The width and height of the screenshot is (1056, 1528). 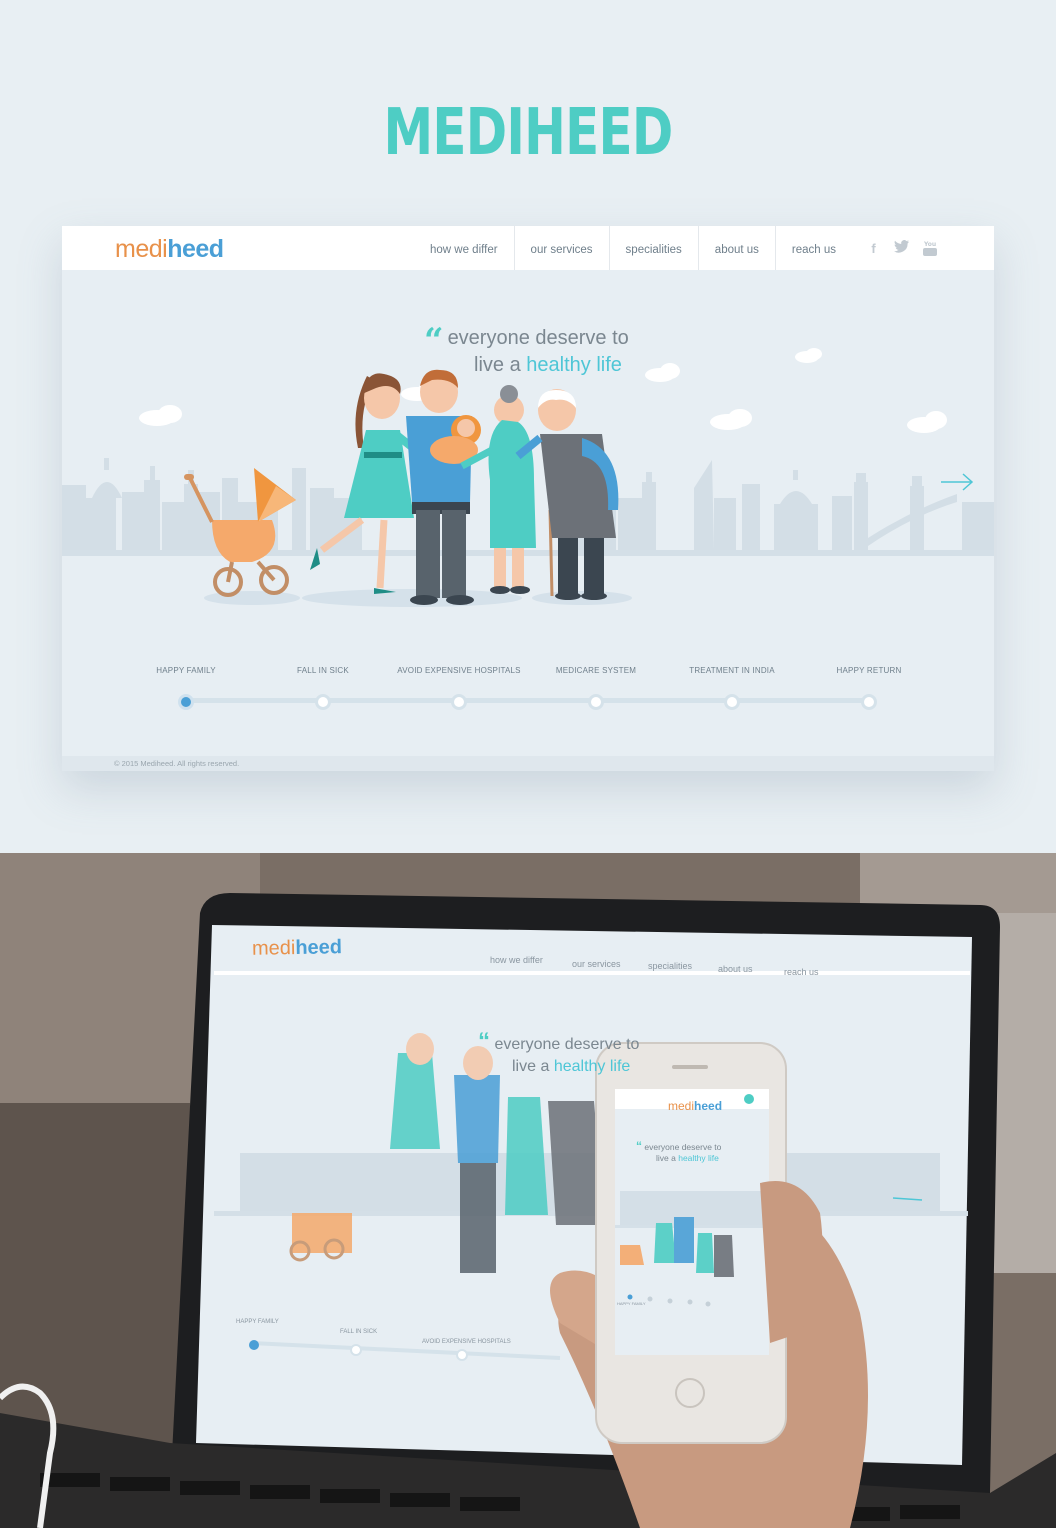 I want to click on timeline-step-treatment-in-india: TREATMENT IN INDIA, so click(x=732, y=688).